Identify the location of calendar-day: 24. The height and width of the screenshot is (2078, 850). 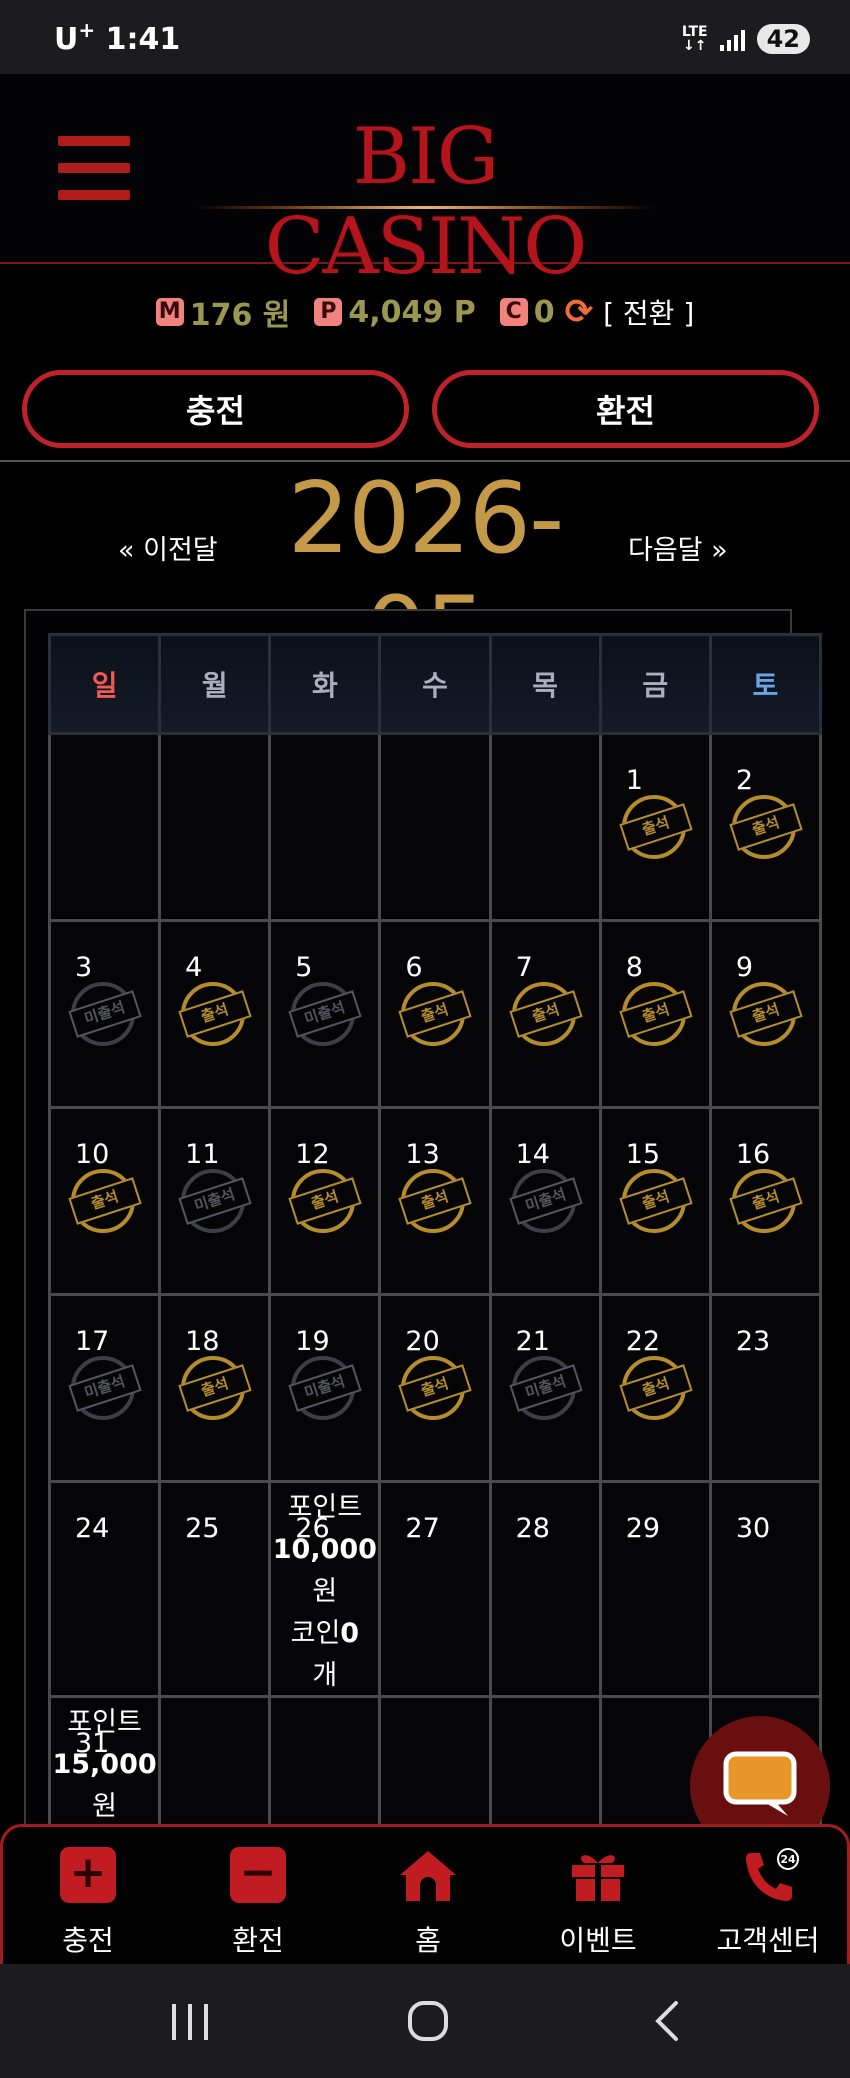
(104, 1589).